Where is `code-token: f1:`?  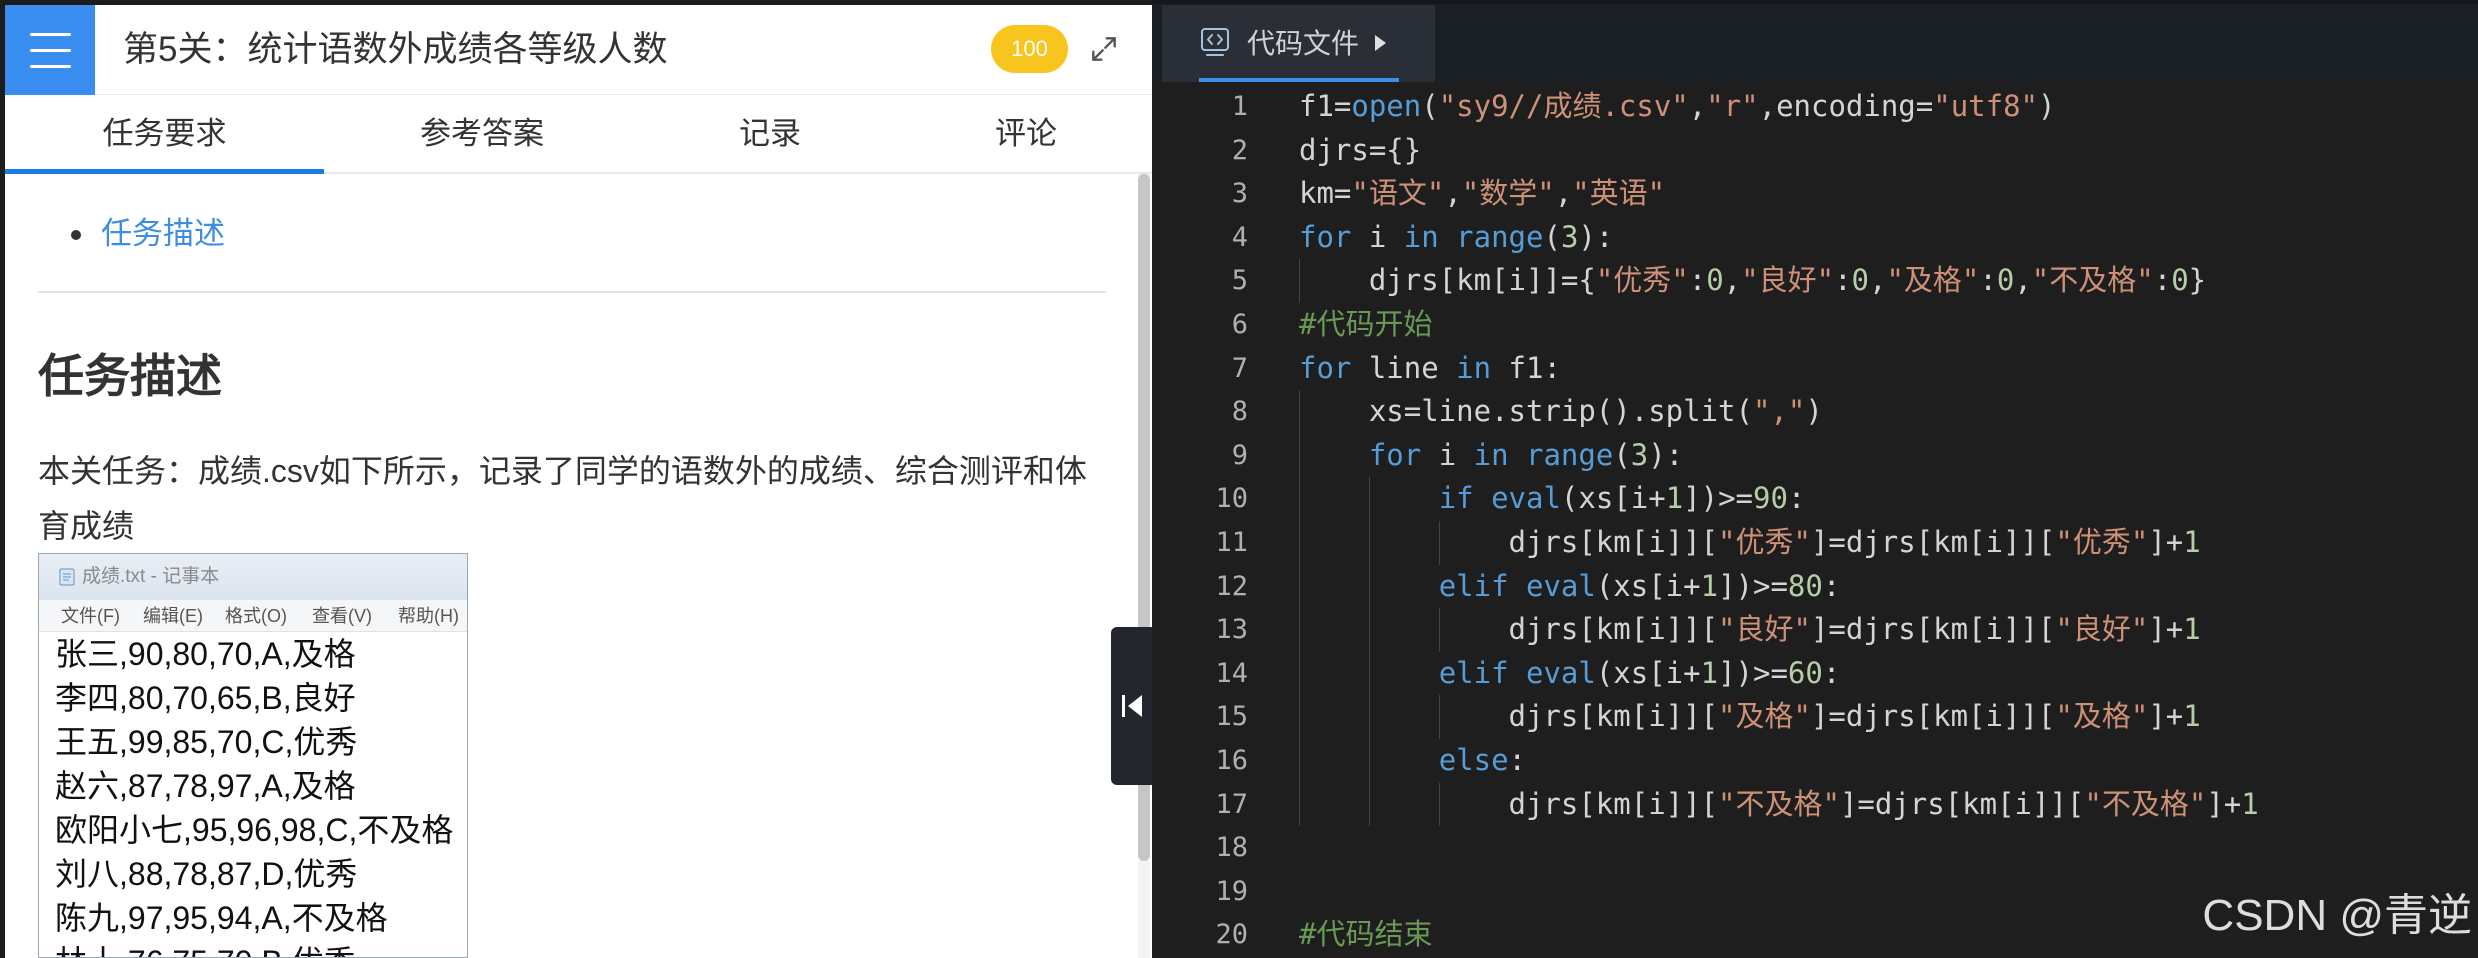 code-token: f1: is located at coordinates (1526, 367).